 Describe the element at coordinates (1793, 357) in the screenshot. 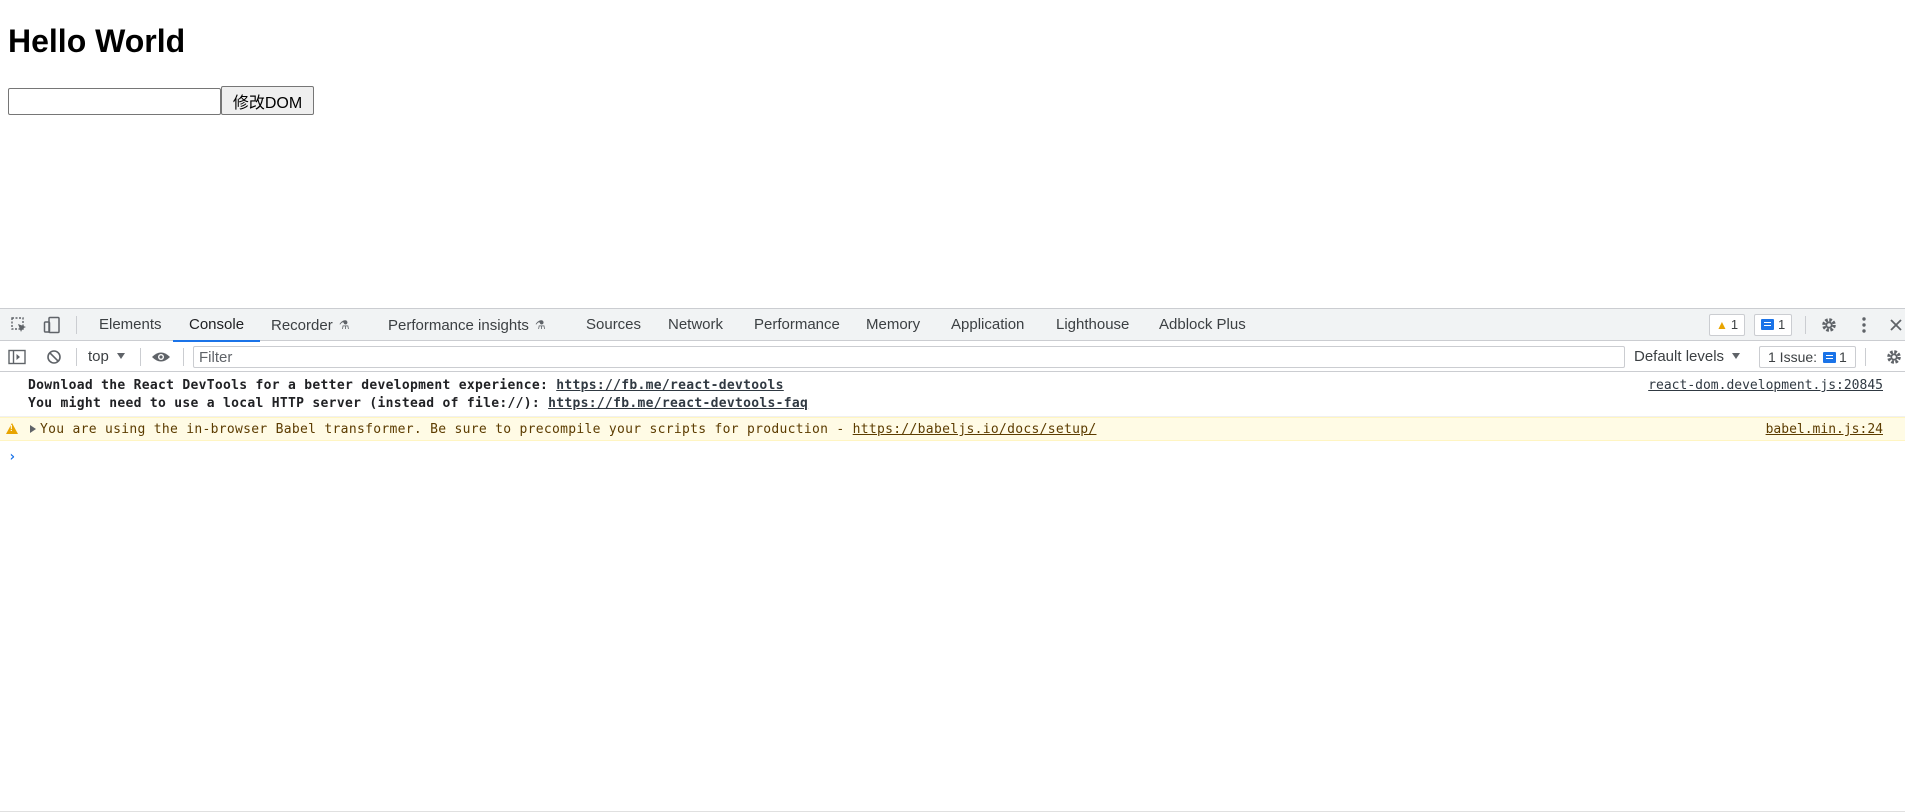

I see `issues-label: 1 Issue:` at that location.